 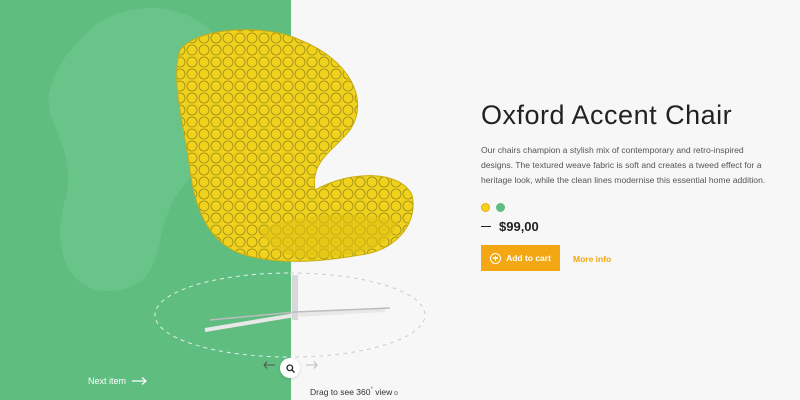 I want to click on drag-hint-suffix: view, so click(x=382, y=392).